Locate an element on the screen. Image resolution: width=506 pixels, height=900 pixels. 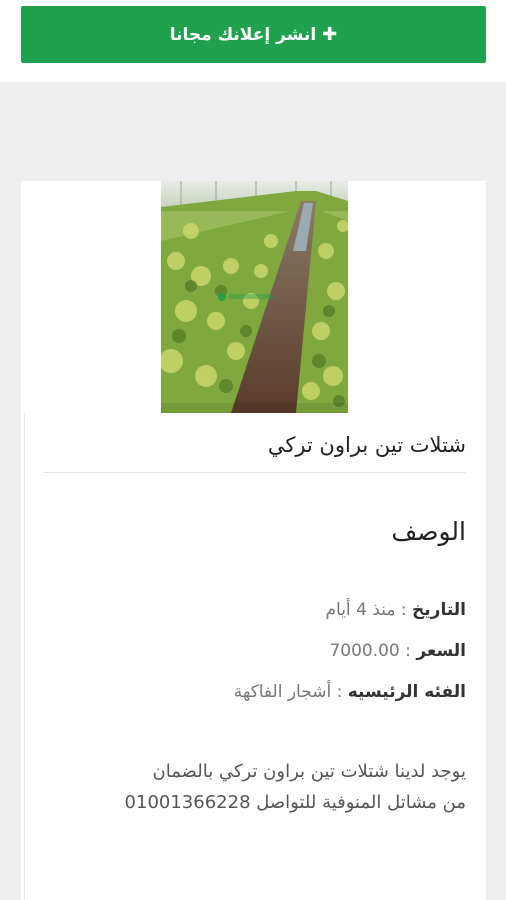
price-value: 7000.00 is located at coordinates (364, 651).